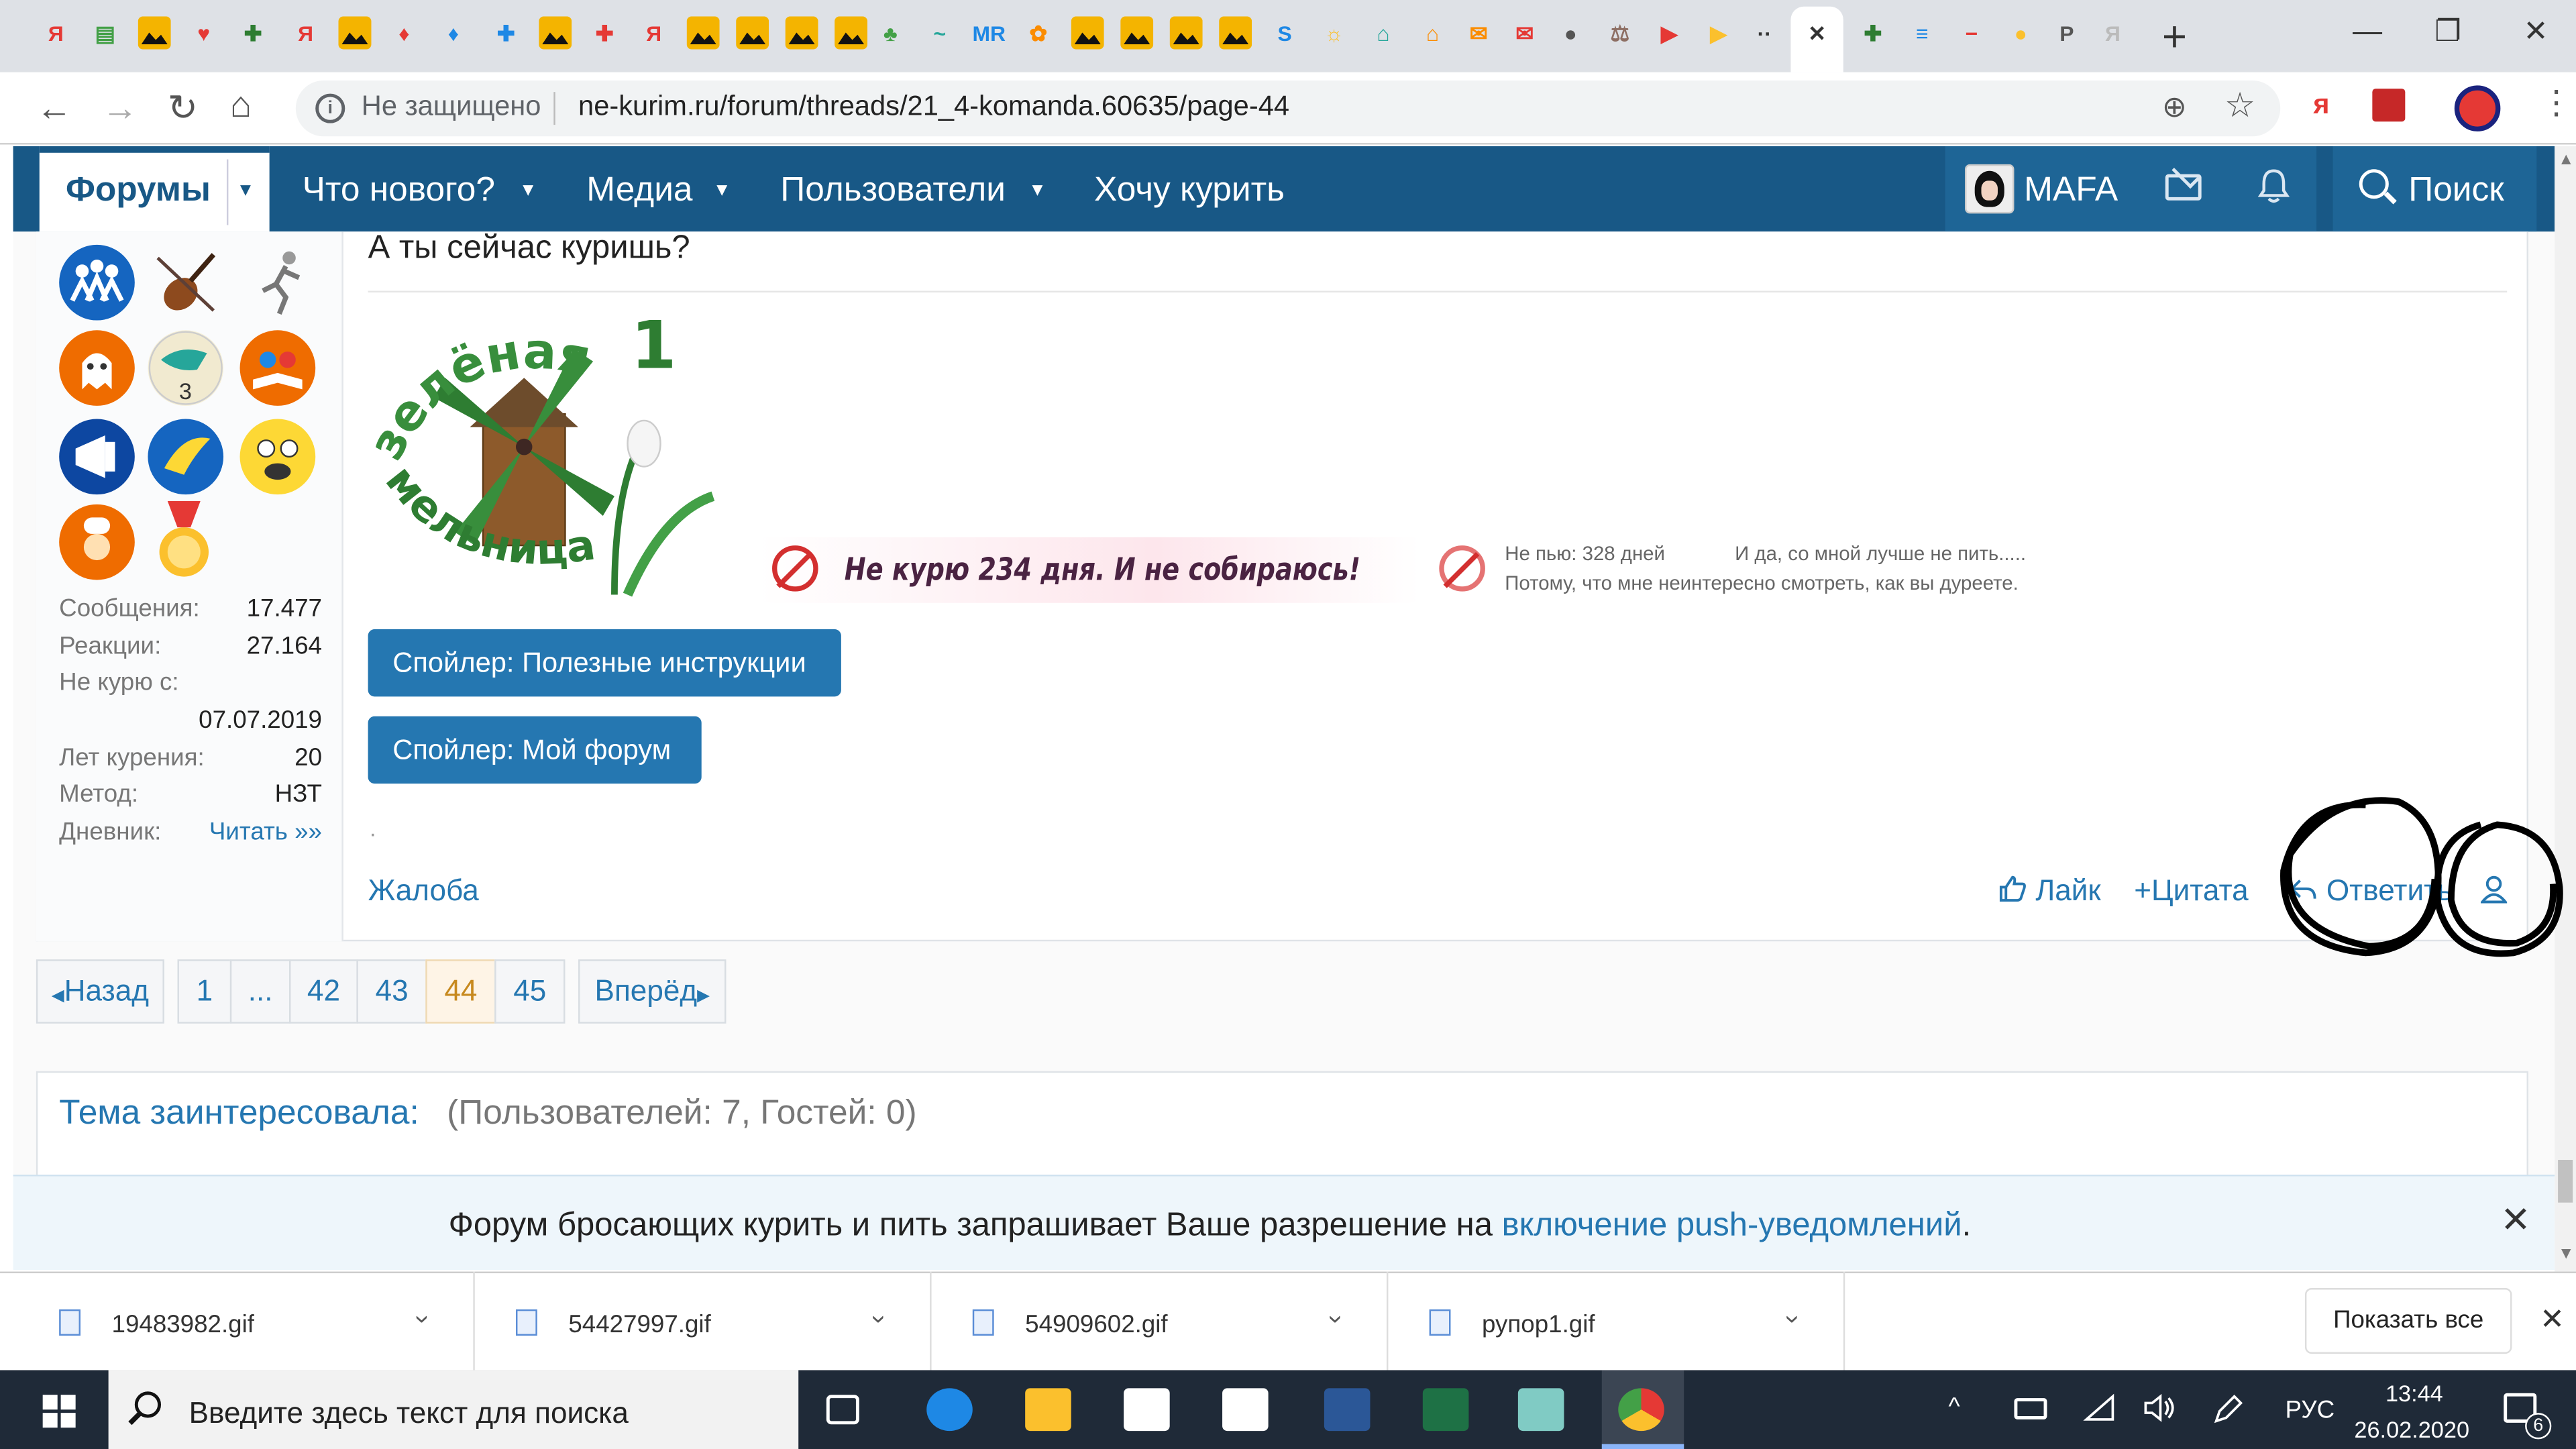 The image size is (2576, 1449). Describe the element at coordinates (2160, 1411) in the screenshot. I see `volume-icon` at that location.